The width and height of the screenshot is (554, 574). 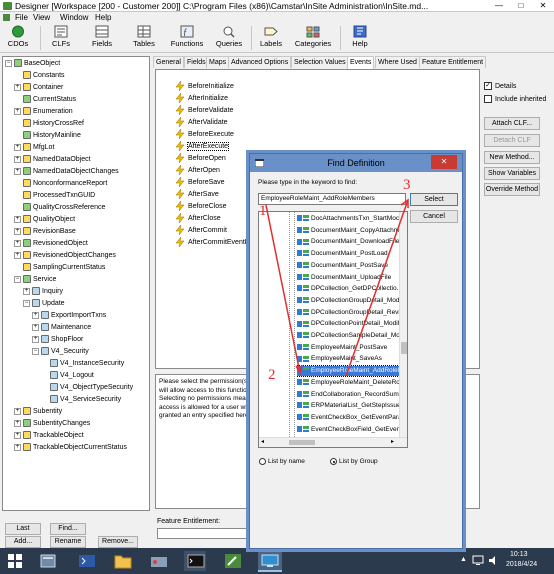 What do you see at coordinates (263, 211) in the screenshot?
I see `annotation-label-1: 1` at bounding box center [263, 211].